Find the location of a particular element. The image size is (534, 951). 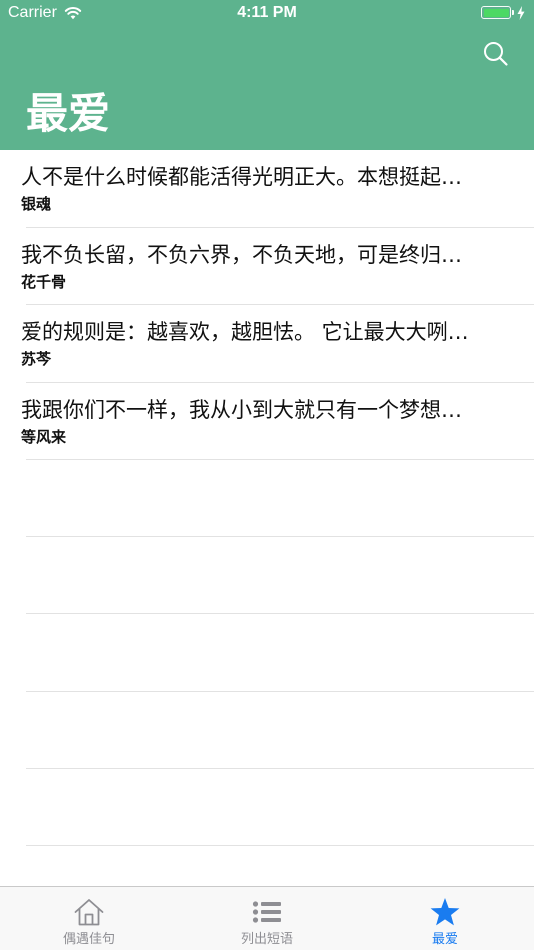

quote-source: 花千骨 is located at coordinates (44, 282).